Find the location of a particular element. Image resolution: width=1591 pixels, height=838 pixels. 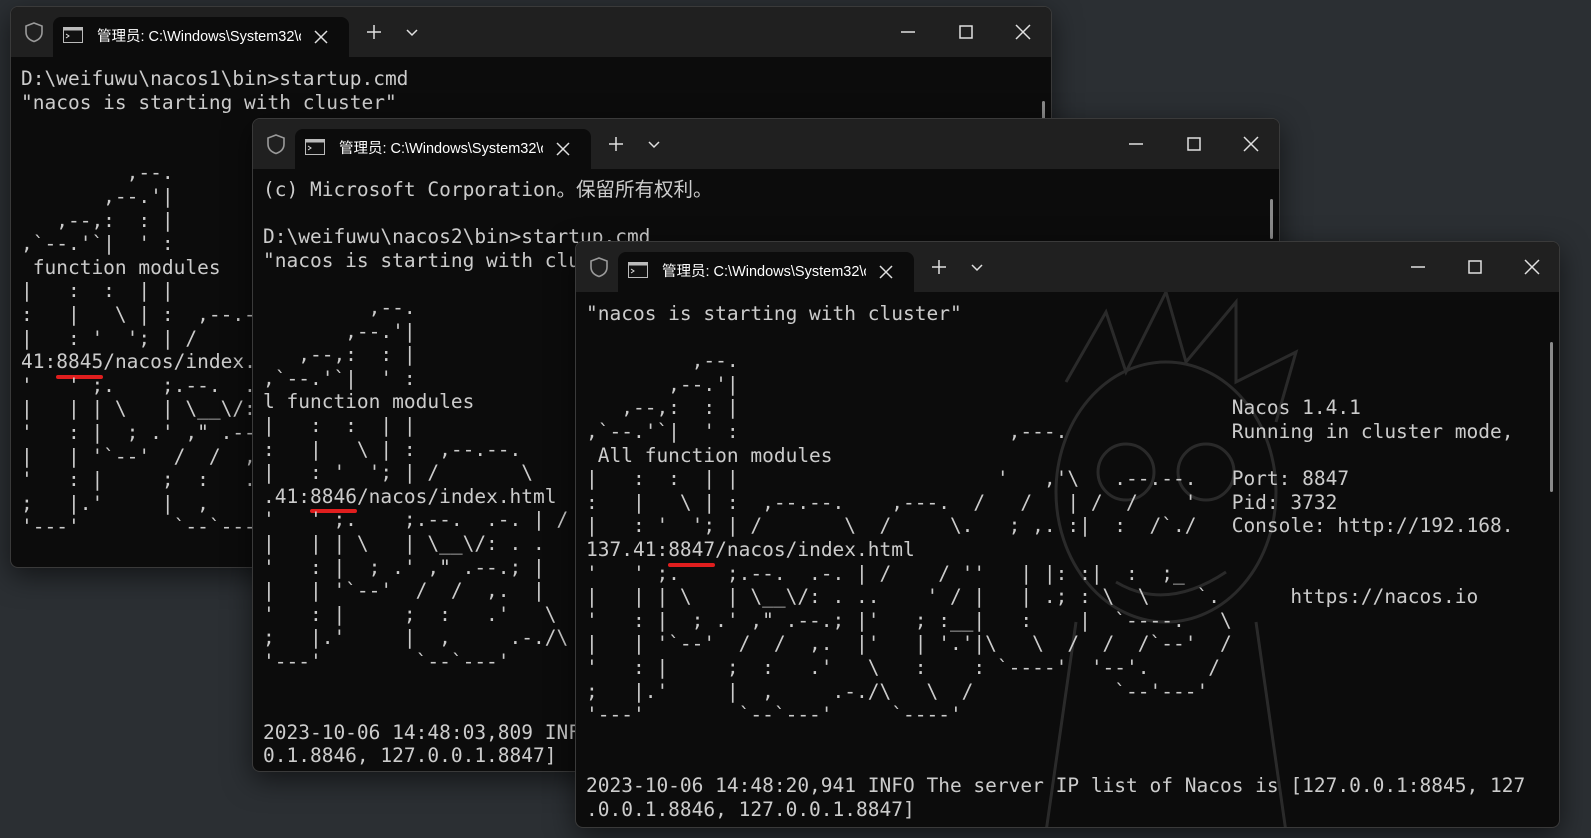

line-text: '---' `--`---' `----' is located at coordinates (774, 715).